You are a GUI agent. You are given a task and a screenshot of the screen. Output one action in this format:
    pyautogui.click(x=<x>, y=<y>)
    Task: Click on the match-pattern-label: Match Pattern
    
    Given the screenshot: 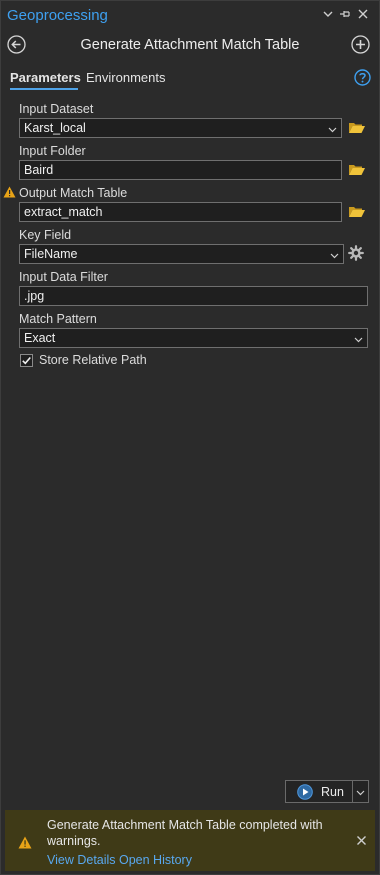 What is the action you would take?
    pyautogui.click(x=58, y=319)
    